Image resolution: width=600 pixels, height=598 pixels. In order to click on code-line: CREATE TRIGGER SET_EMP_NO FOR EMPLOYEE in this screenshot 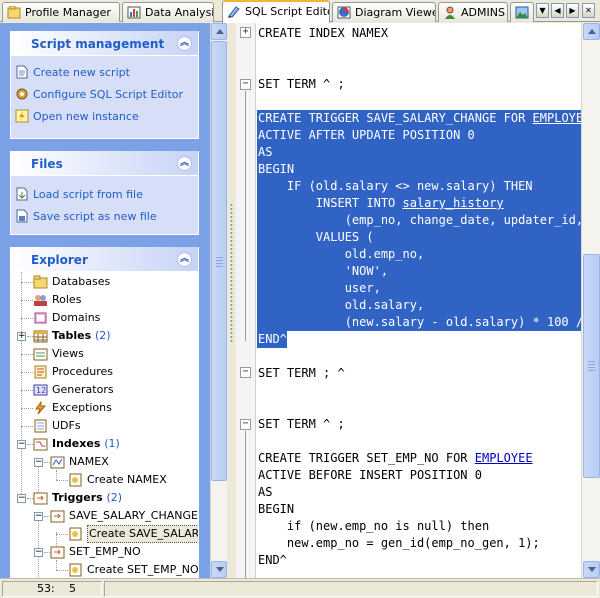, I will do `click(419, 458)`.